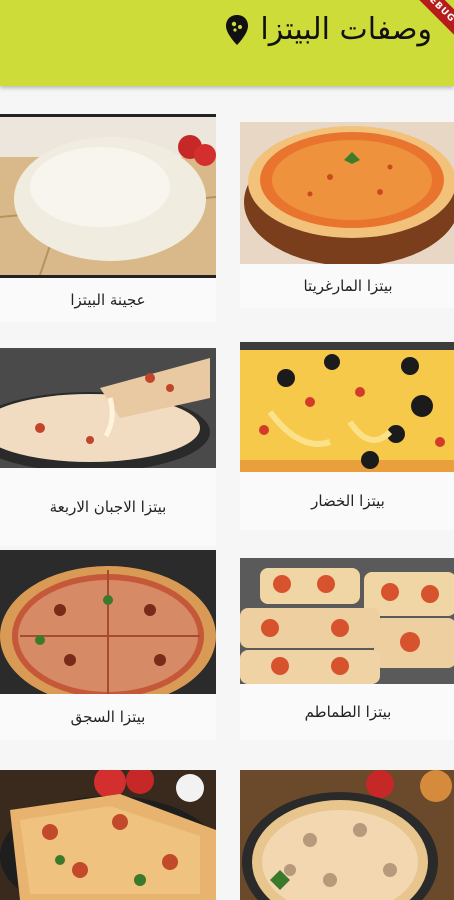 The width and height of the screenshot is (454, 900). I want to click on recipe-card-sausage: بيتزا السجق, so click(108, 645).